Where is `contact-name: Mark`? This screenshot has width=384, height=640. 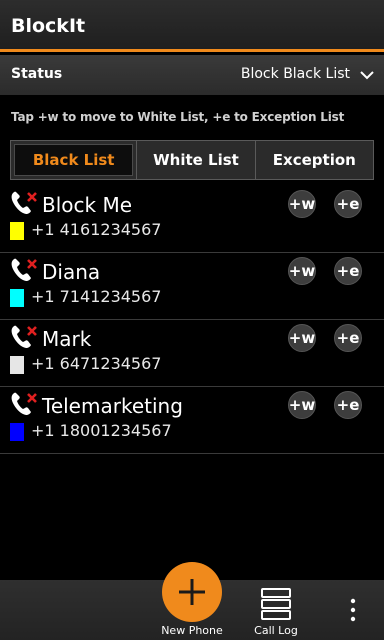 contact-name: Mark is located at coordinates (67, 339).